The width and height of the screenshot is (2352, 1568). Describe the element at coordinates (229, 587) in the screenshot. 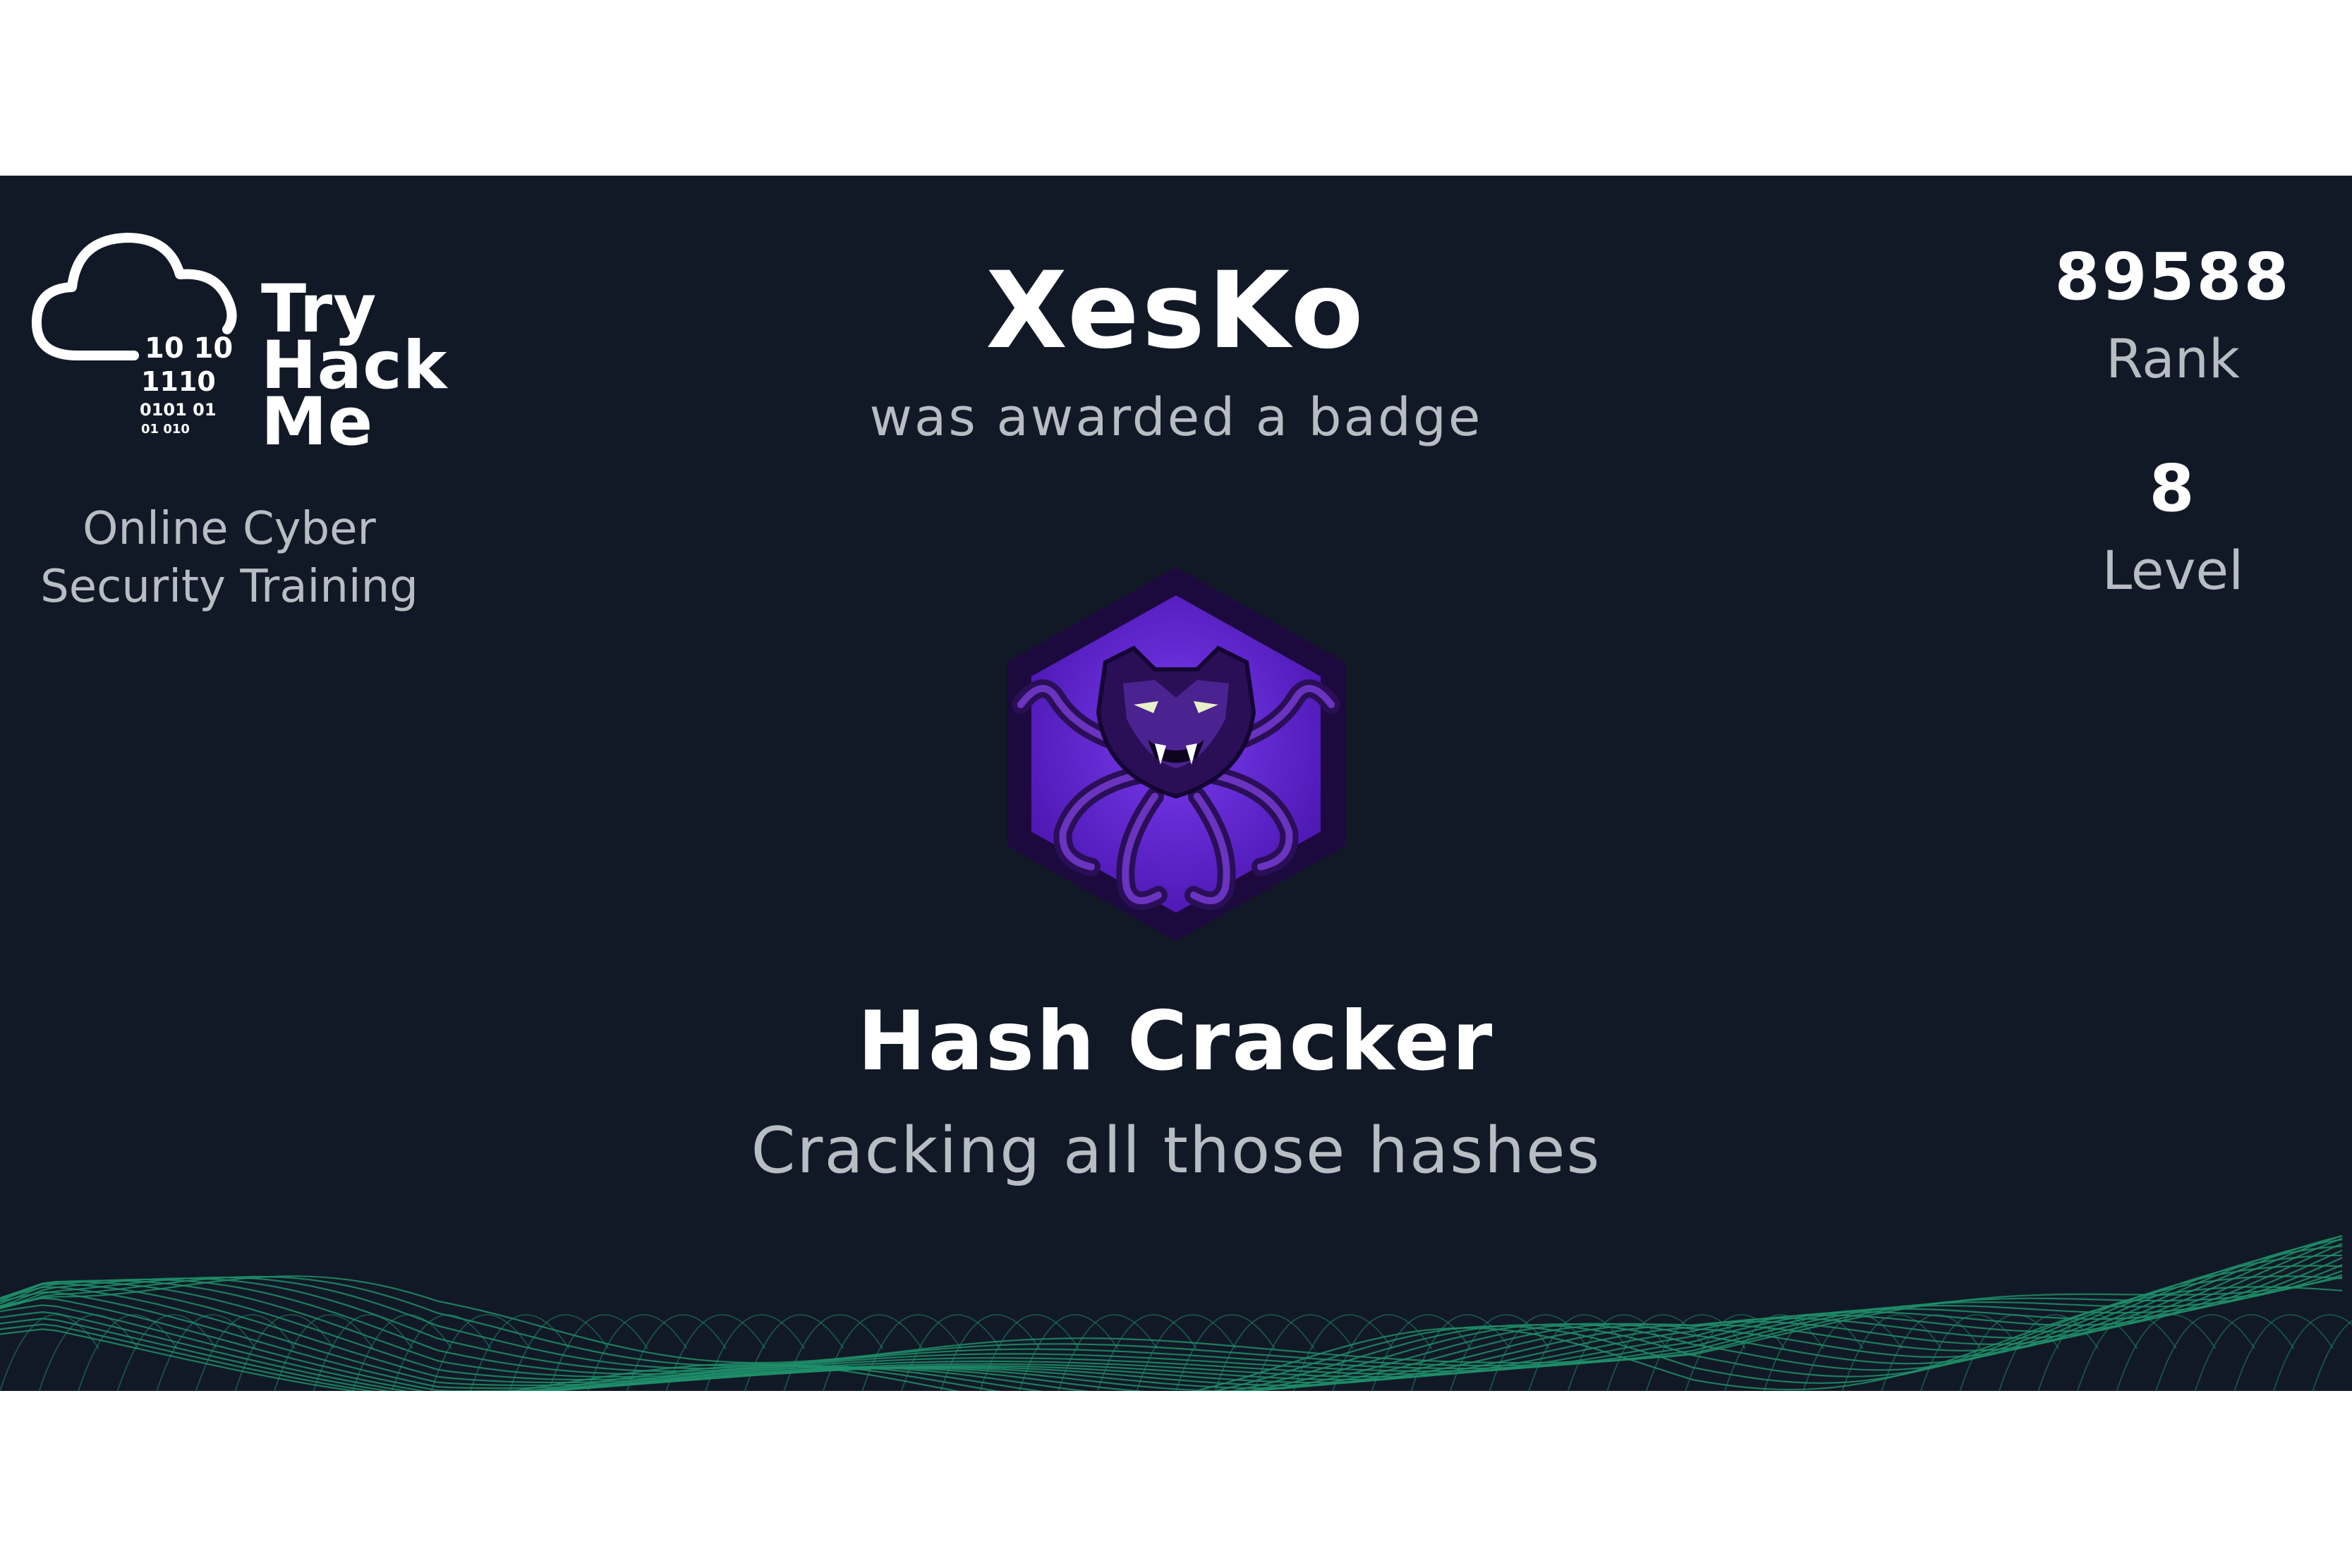

I see `tagline-line-2: Security Training` at that location.